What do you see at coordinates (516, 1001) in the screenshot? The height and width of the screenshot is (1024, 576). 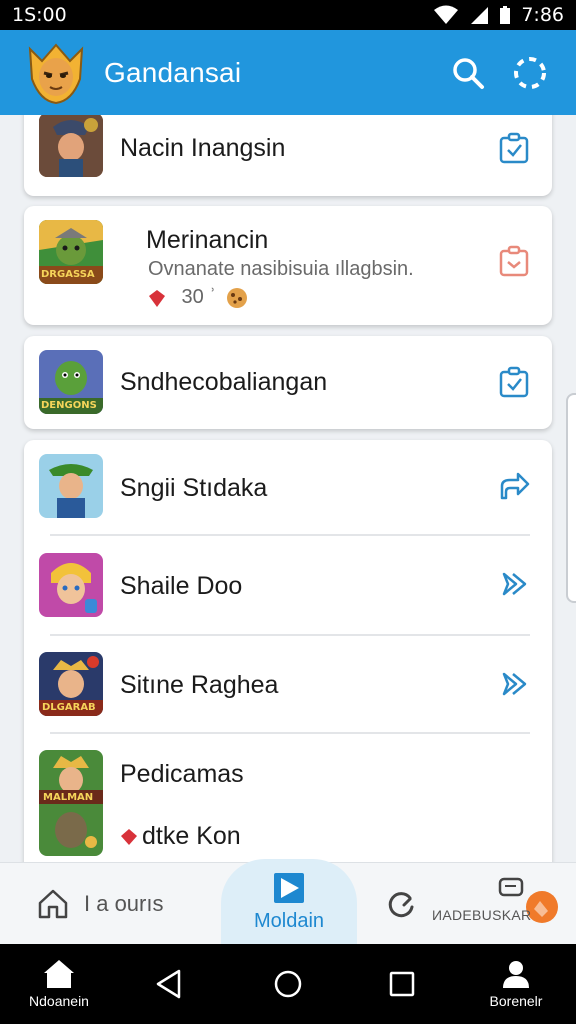 I see `nav-label: Borenelr` at bounding box center [516, 1001].